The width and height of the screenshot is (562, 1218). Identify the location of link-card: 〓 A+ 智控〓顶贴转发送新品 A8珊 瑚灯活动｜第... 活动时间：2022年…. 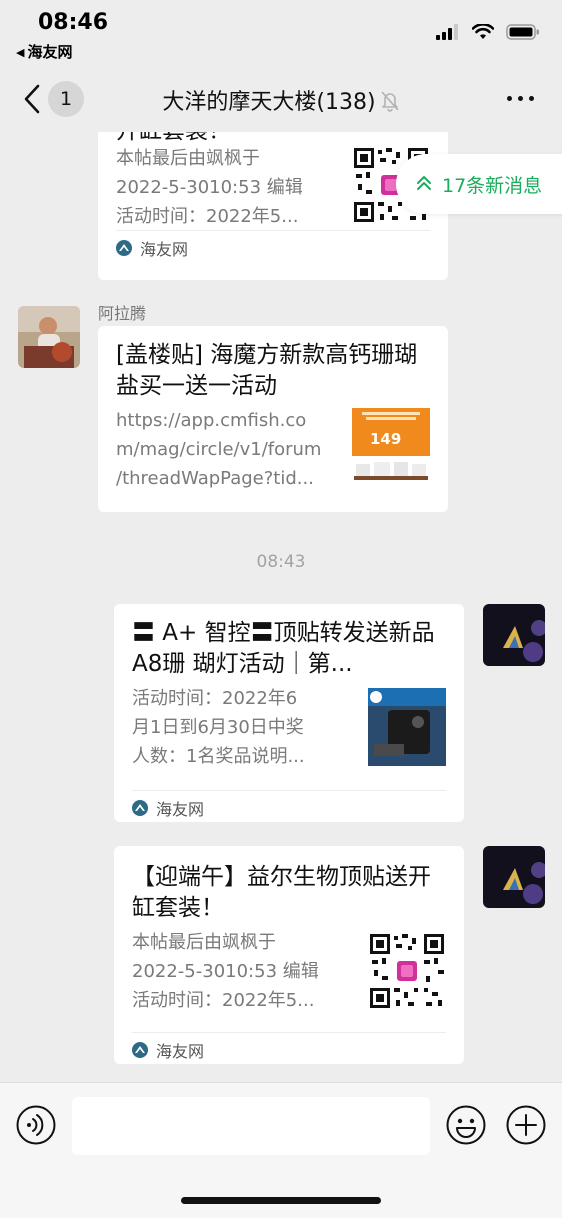
(289, 713).